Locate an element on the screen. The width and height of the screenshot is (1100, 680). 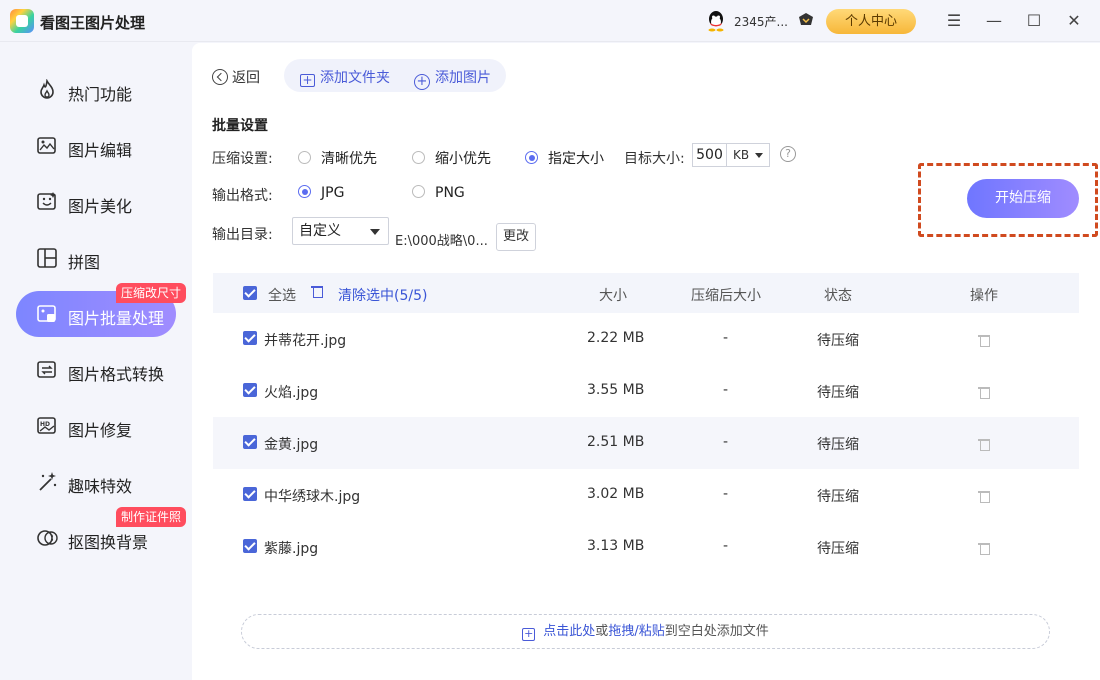
close-icon: ✕ is located at coordinates (1074, 21).